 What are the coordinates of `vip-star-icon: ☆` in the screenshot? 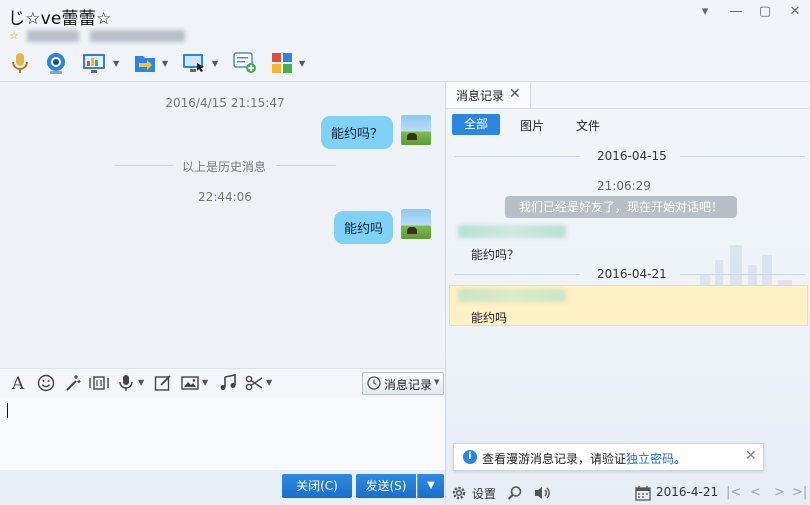 It's located at (14, 35).